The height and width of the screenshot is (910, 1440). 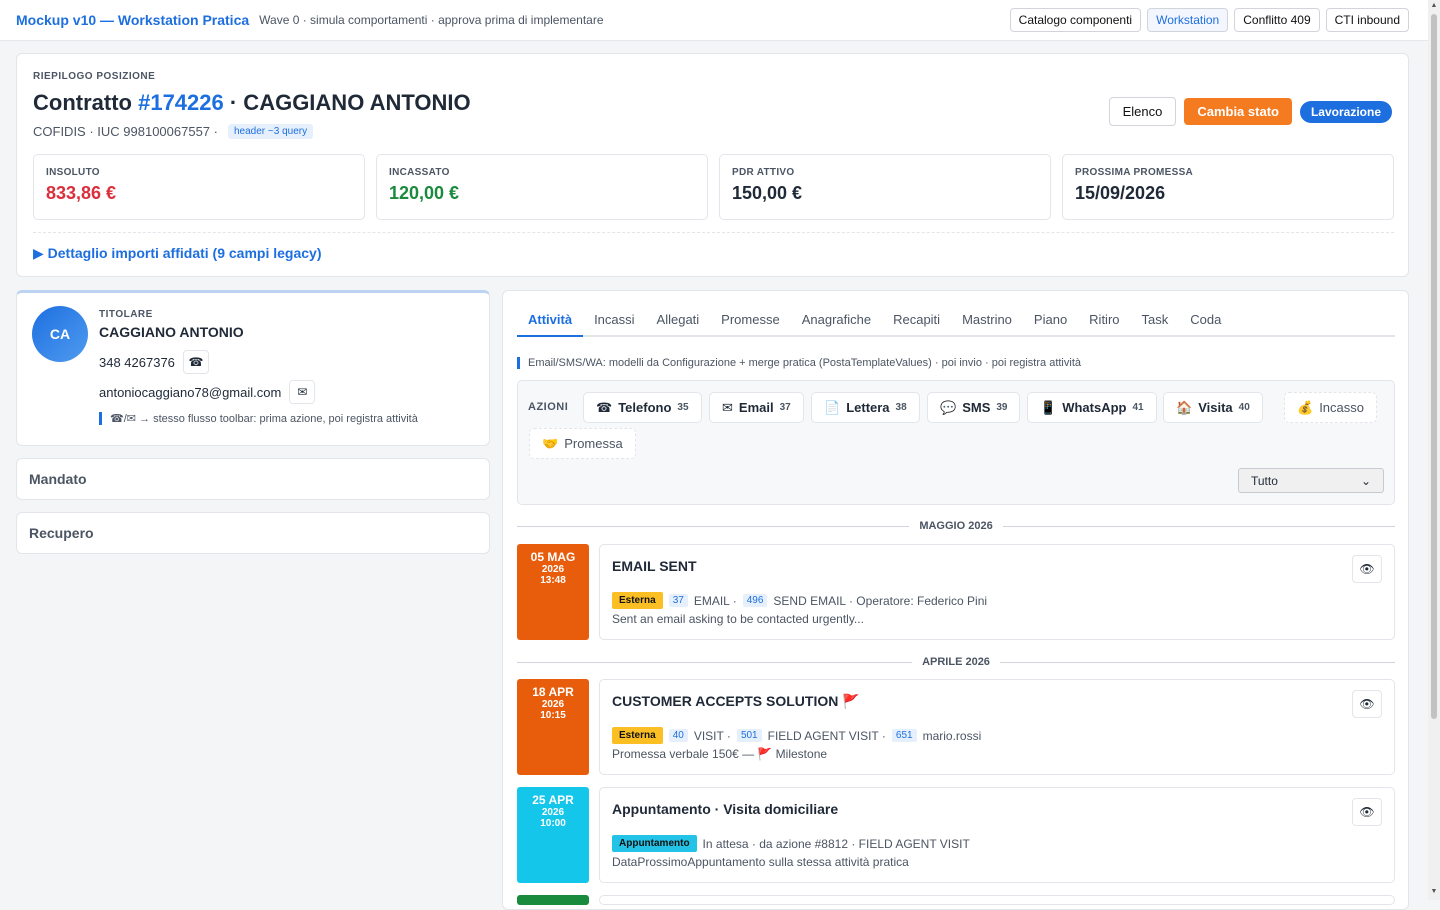 What do you see at coordinates (270, 131) in the screenshot?
I see `meta-chip: header ~3 query` at bounding box center [270, 131].